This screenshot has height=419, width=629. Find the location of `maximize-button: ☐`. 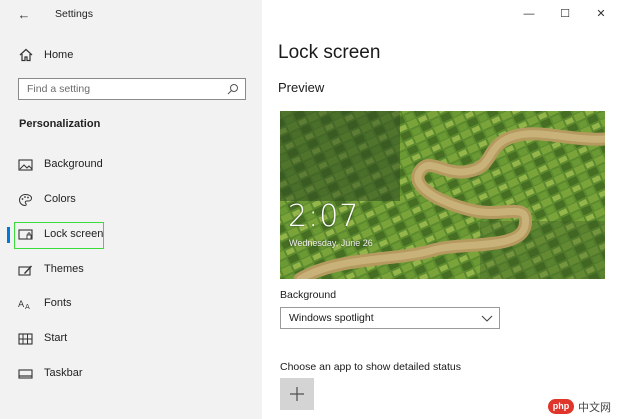

maximize-button: ☐ is located at coordinates (565, 14).